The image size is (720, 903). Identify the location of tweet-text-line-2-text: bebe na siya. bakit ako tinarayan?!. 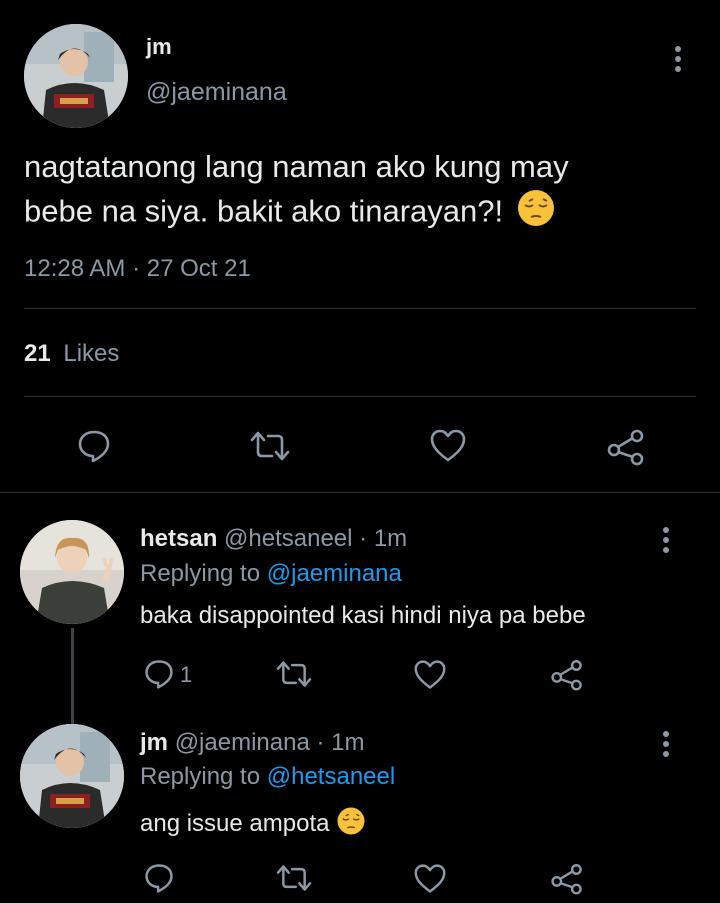
(264, 211).